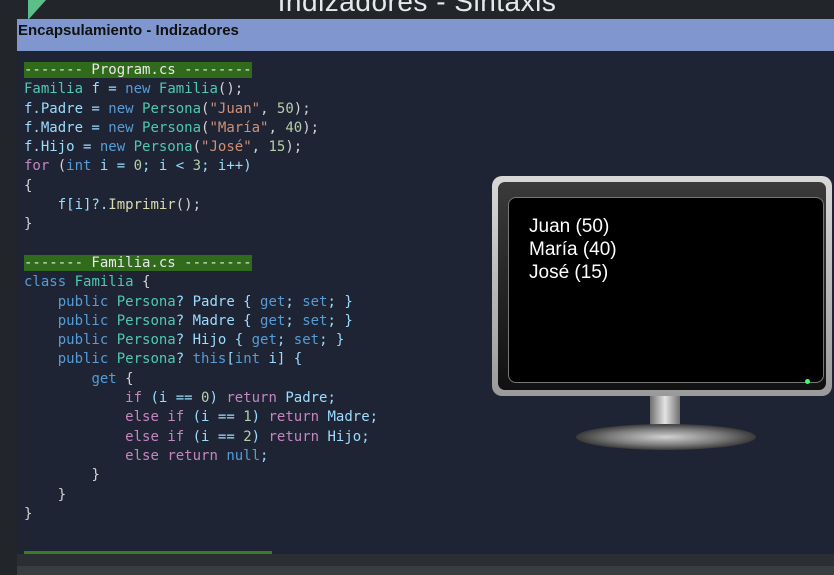 This screenshot has width=834, height=575. Describe the element at coordinates (666, 437) in the screenshot. I see `monitor-base` at that location.